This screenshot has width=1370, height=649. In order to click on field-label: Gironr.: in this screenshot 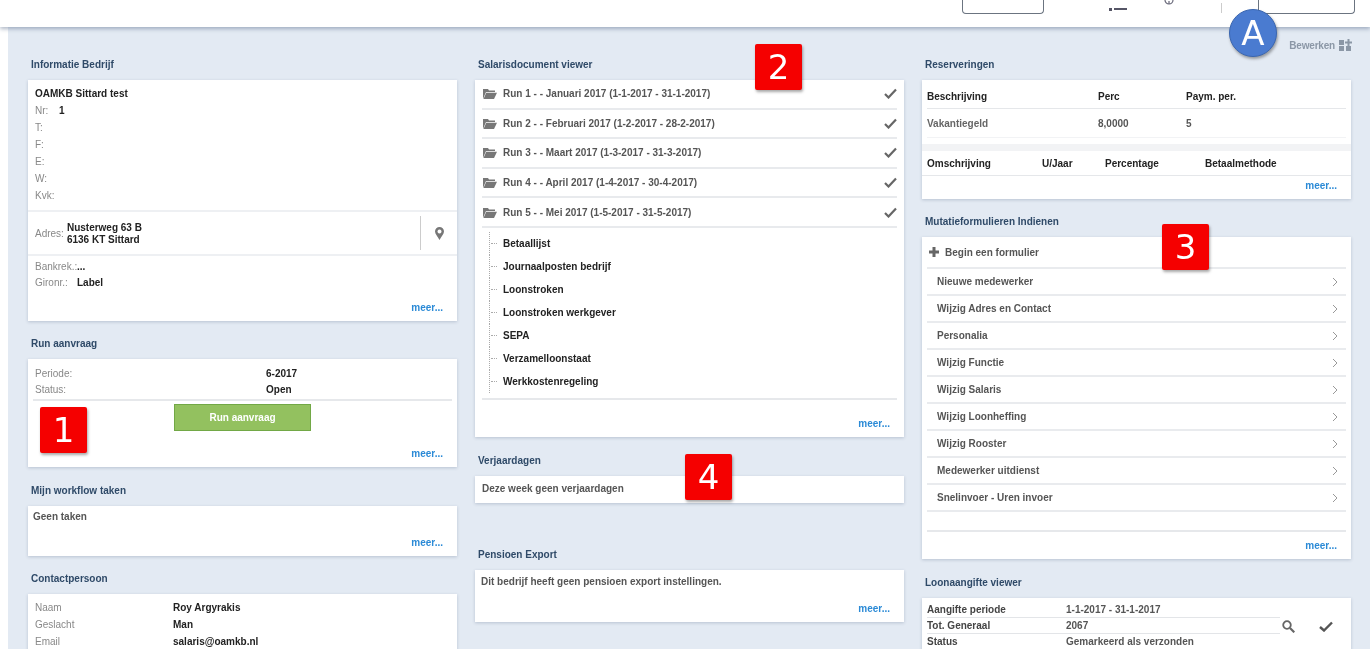, I will do `click(52, 282)`.